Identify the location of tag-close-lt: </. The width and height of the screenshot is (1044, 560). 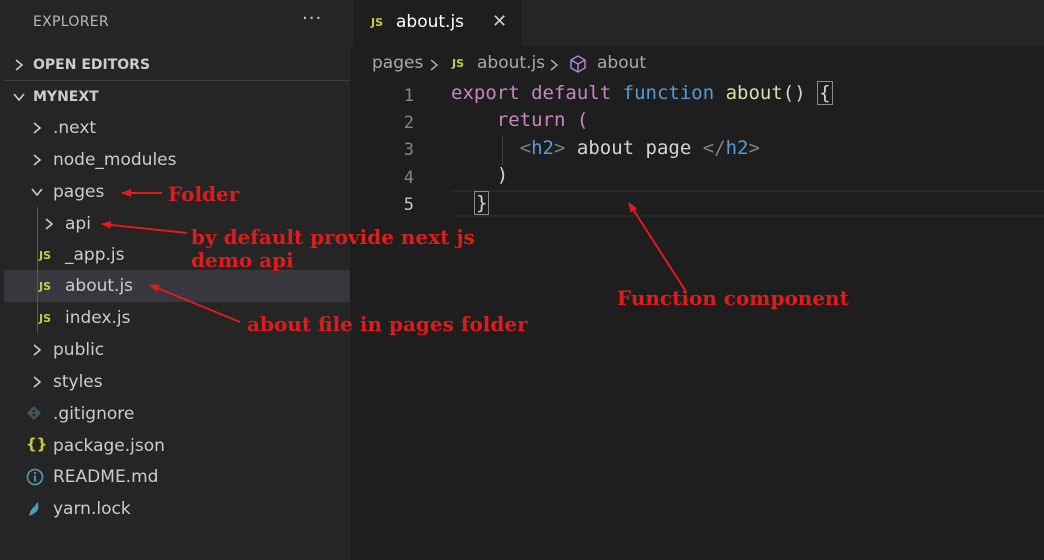
(714, 148).